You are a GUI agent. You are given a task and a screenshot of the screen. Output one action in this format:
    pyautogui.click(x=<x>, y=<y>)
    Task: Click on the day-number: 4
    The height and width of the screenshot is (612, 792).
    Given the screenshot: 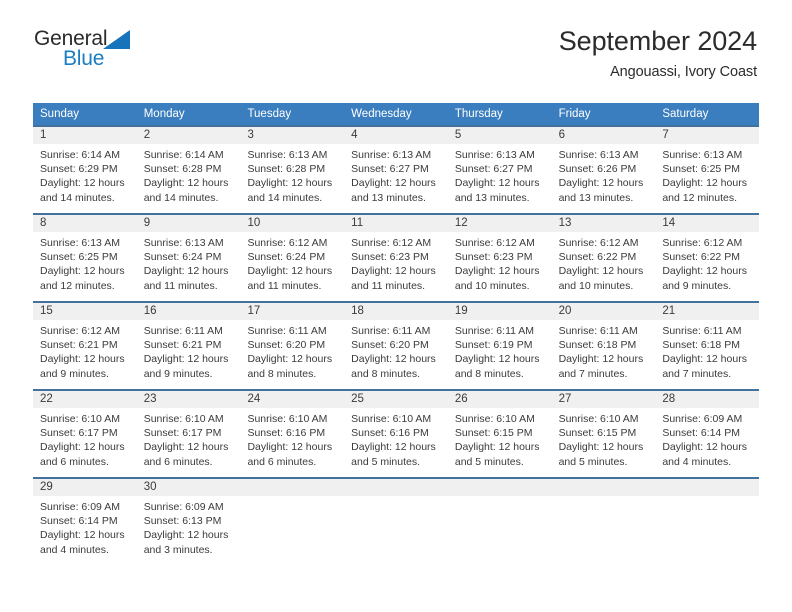 What is the action you would take?
    pyautogui.click(x=396, y=135)
    